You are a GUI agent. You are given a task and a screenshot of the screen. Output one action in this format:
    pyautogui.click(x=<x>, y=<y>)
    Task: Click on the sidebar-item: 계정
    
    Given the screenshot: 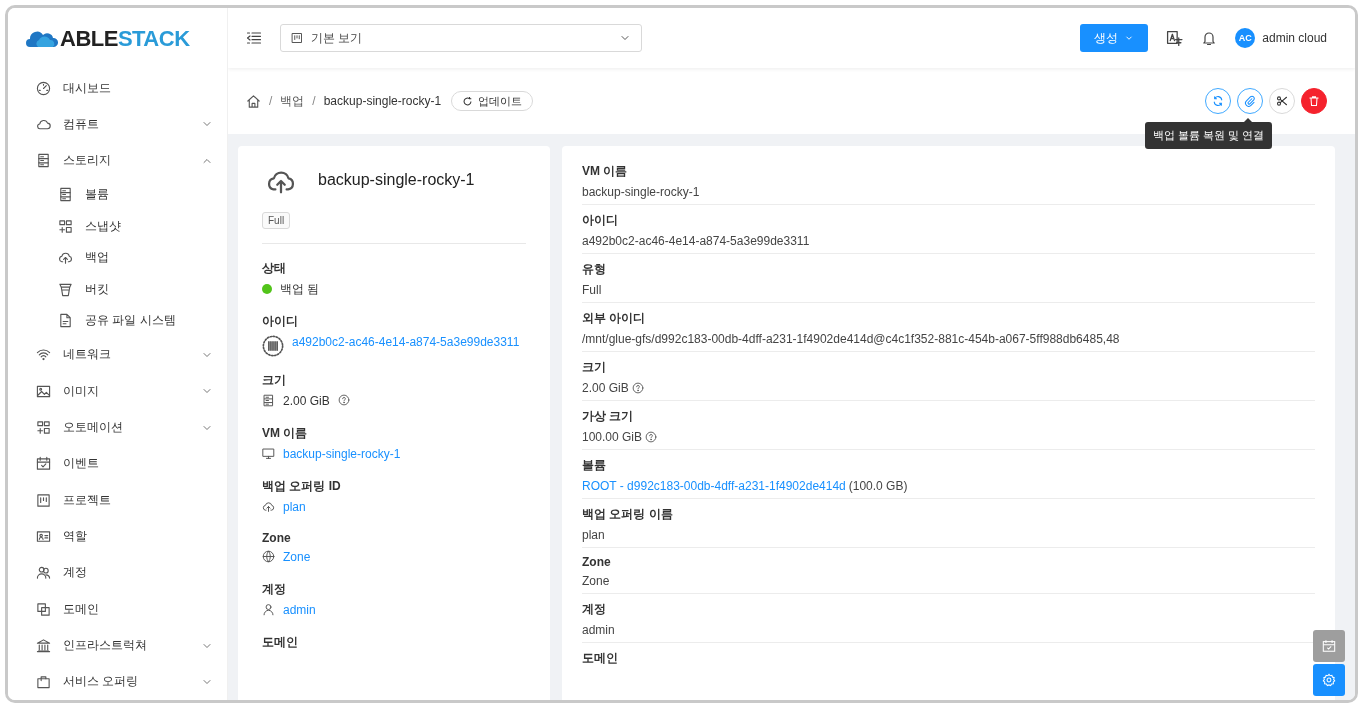 What is the action you would take?
    pyautogui.click(x=117, y=572)
    